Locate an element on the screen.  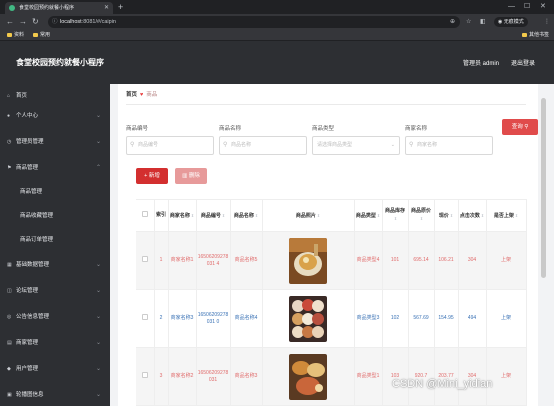
column-header: 商品库存 ⇕ is located at coordinates (395, 215).